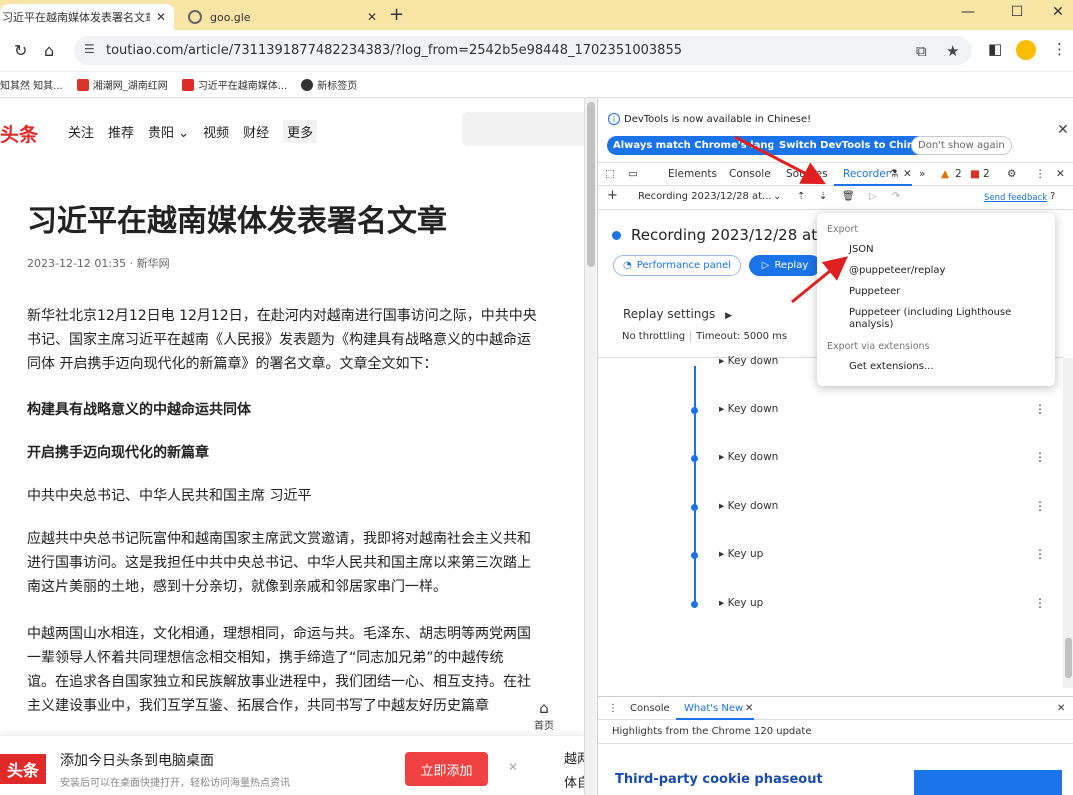 This screenshot has width=1073, height=795. What do you see at coordinates (216, 132) in the screenshot?
I see `nav-item: 视频` at bounding box center [216, 132].